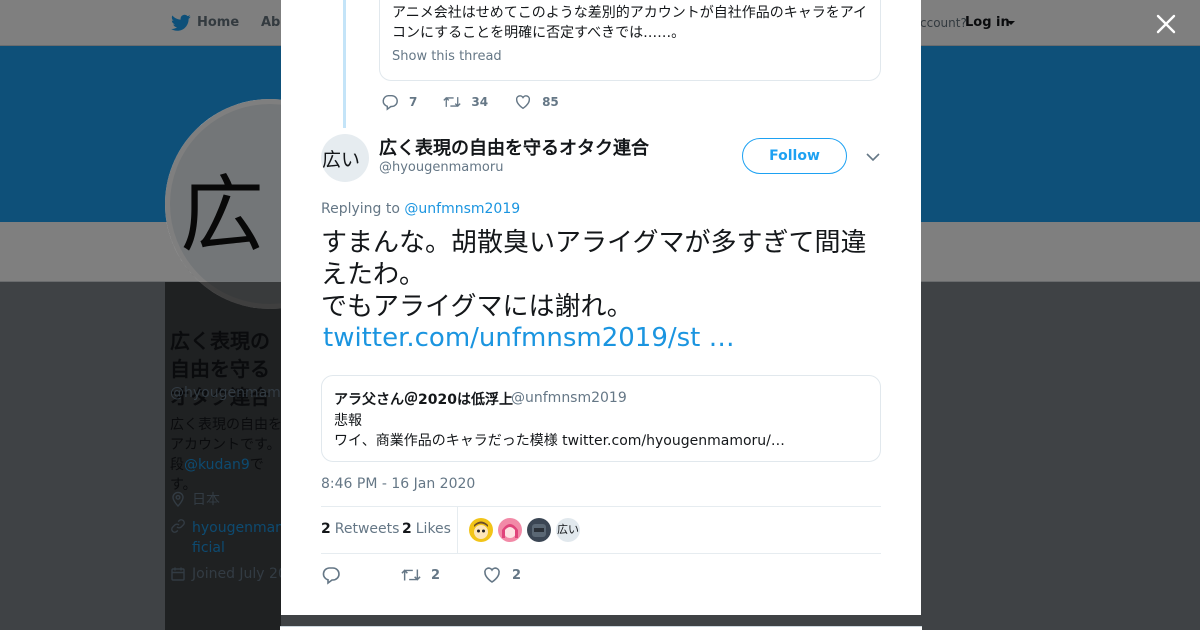 This screenshot has height=630, width=1200. Describe the element at coordinates (341, 160) in the screenshot. I see `avatar-text: 広い` at that location.